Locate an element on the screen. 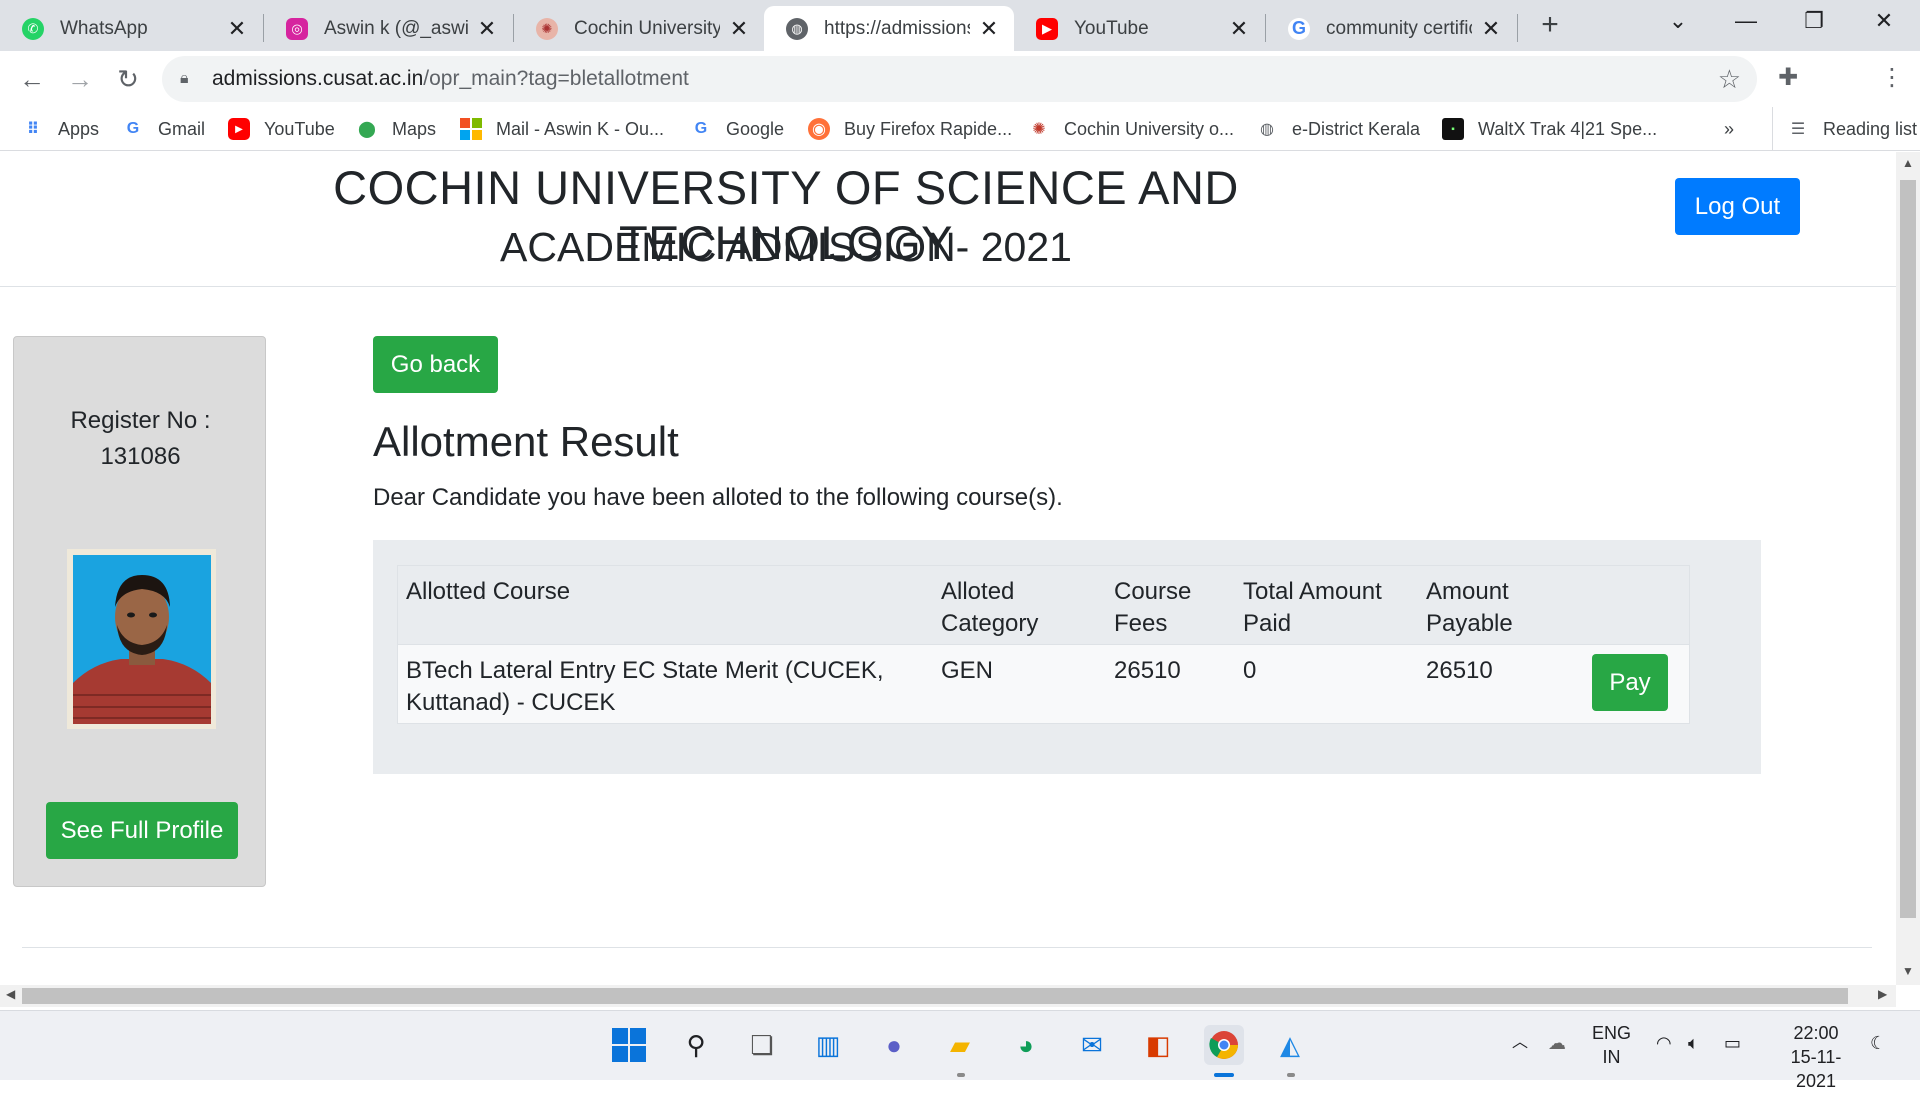 The image size is (1920, 1093). notifications-moon-icon: ☾ is located at coordinates (1878, 1043).